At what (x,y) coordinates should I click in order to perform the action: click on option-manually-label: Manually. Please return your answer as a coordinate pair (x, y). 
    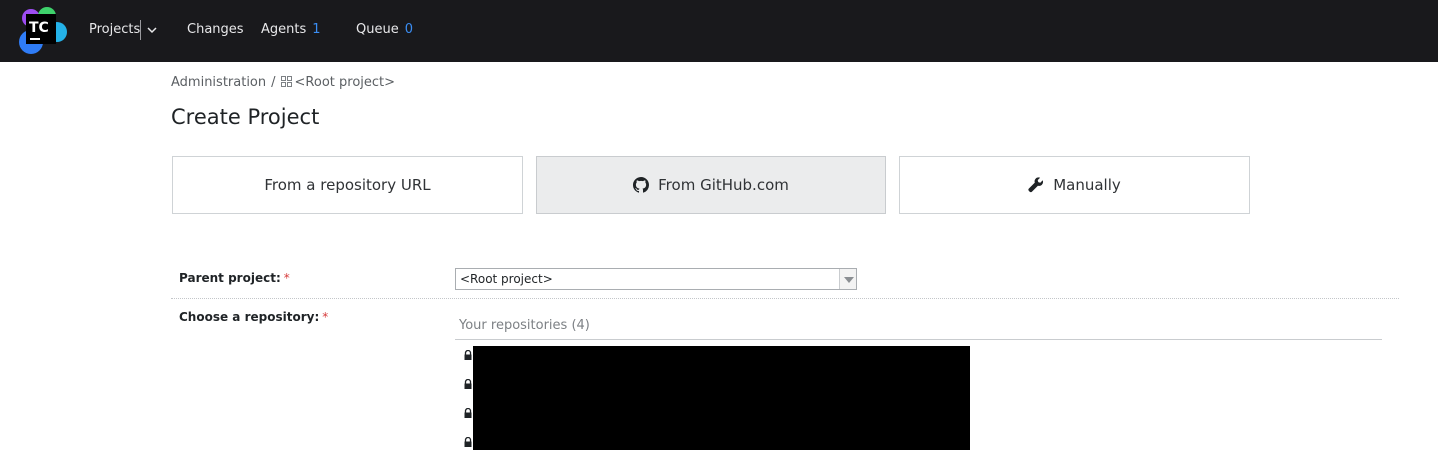
    Looking at the image, I should click on (1087, 185).